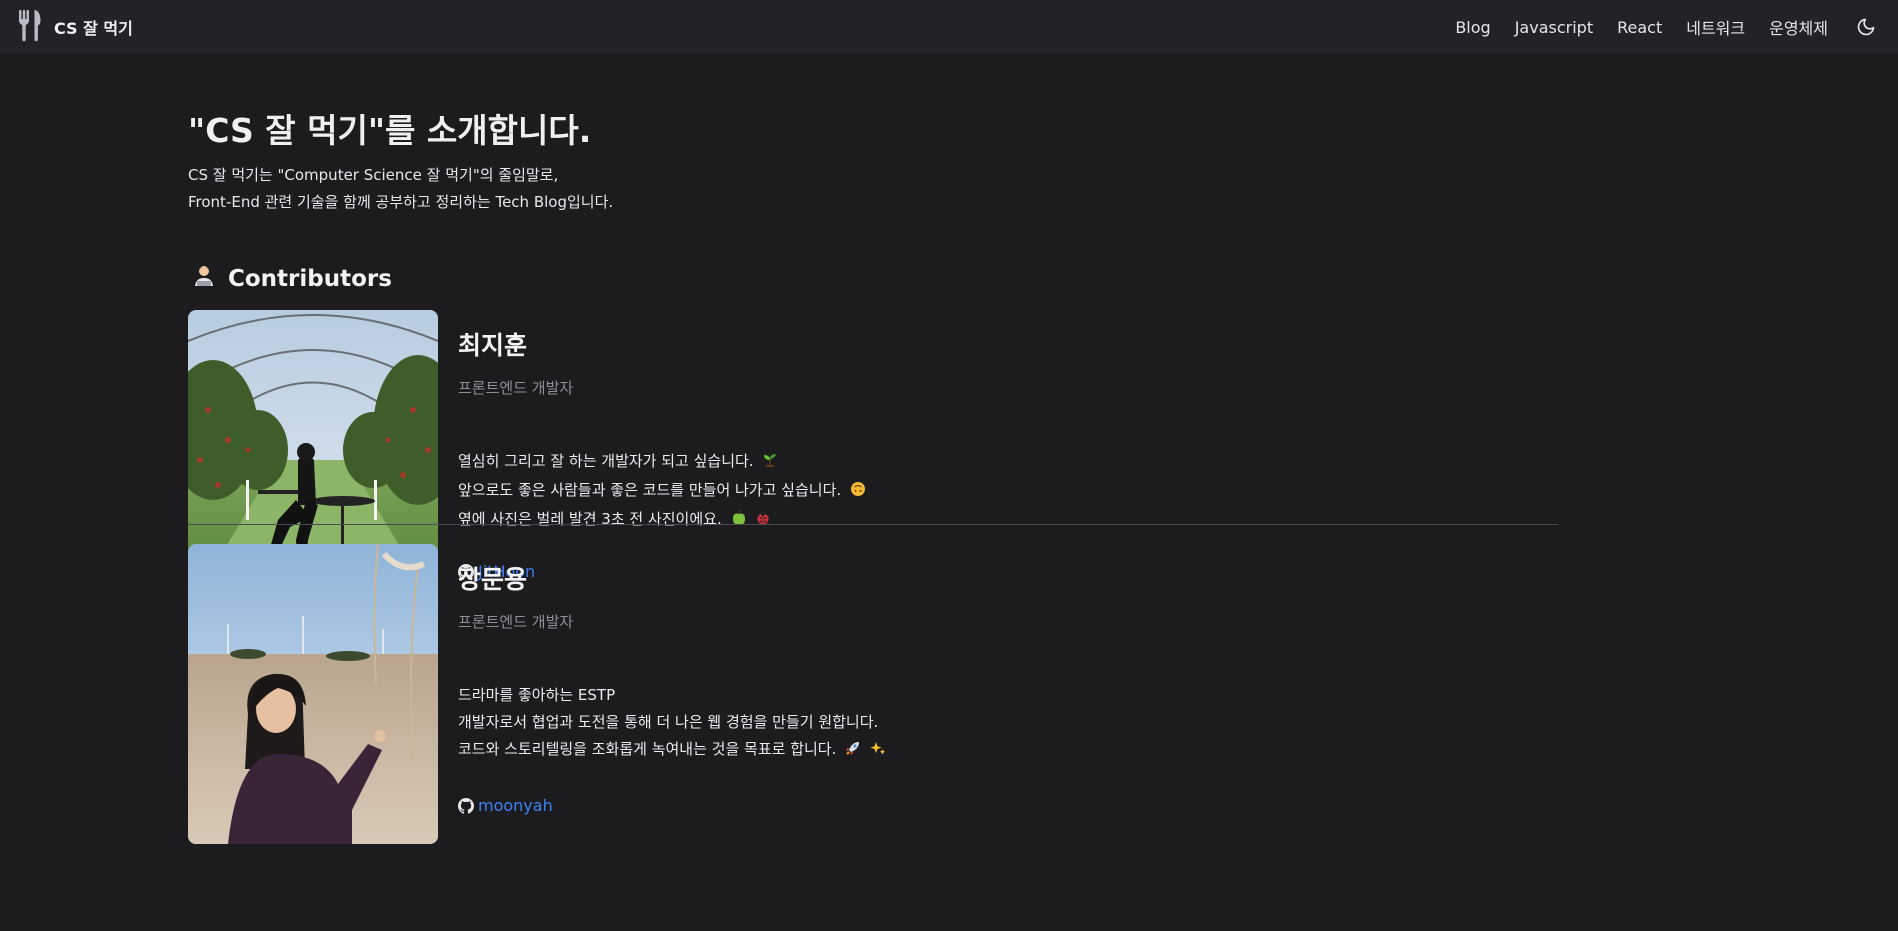  I want to click on bio-line-2: 앞으로도 좋은 사람들과 좋은 코드를 만들어 나가고 싶습니다., so click(650, 490).